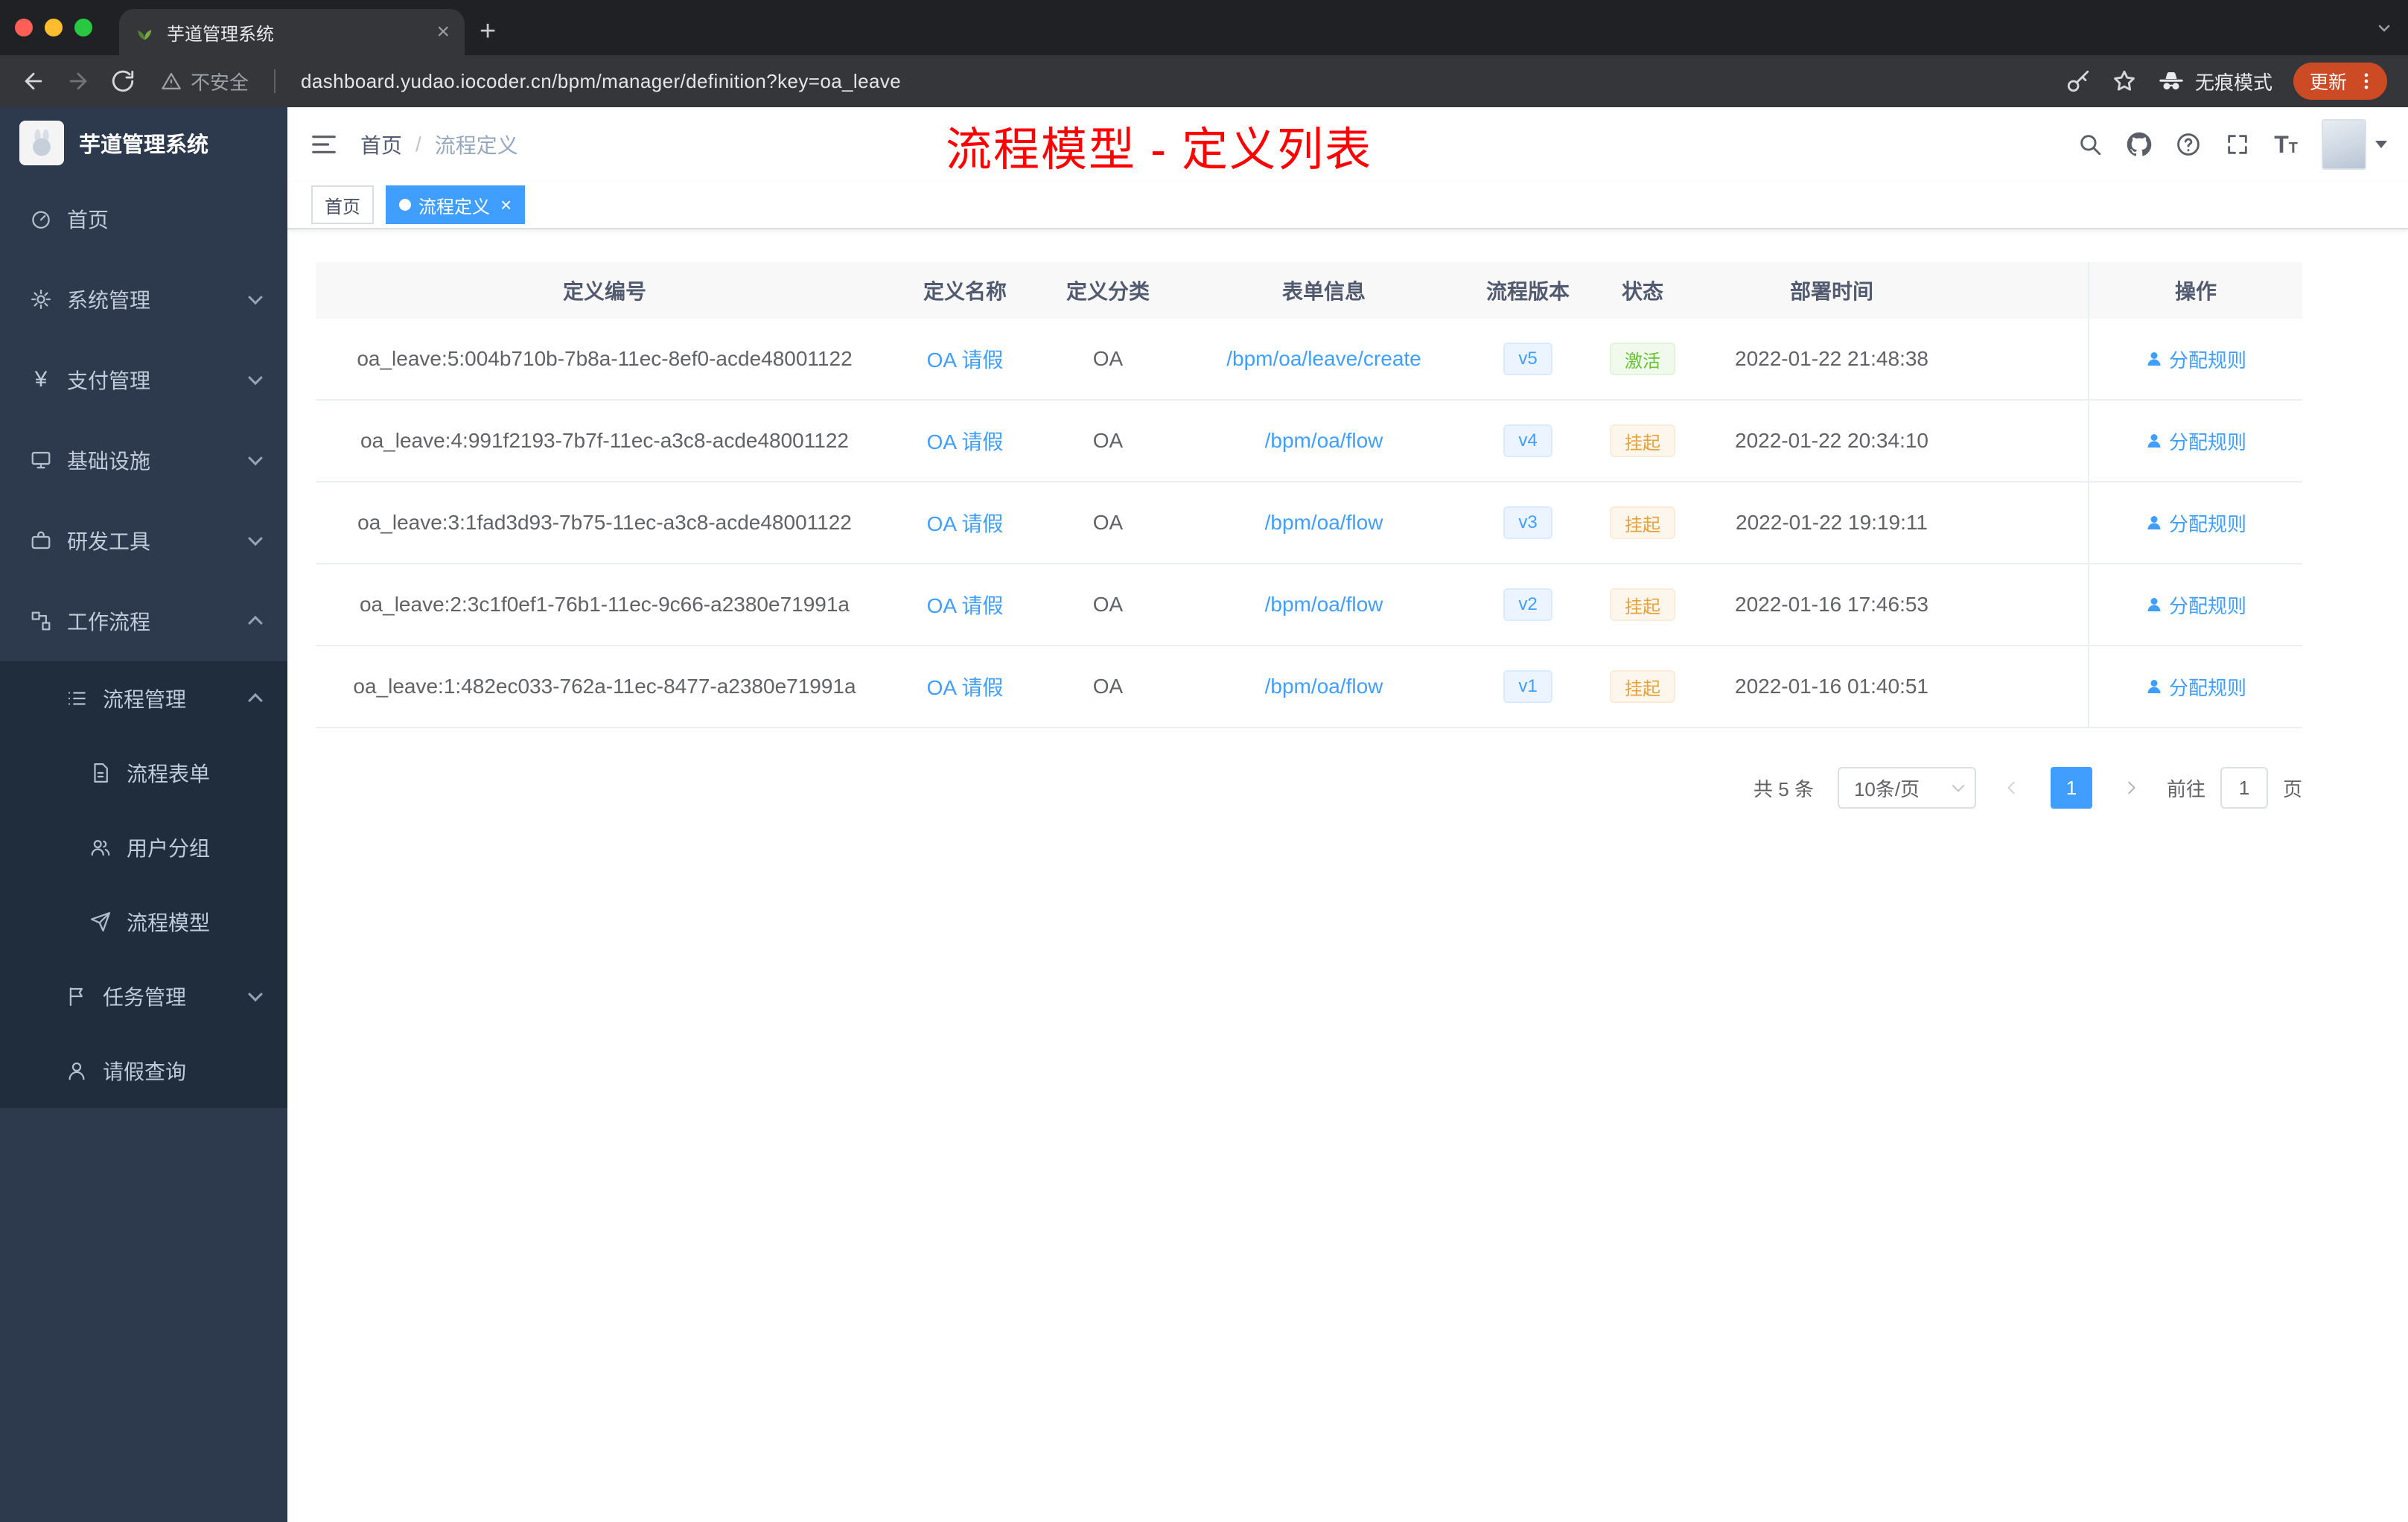  I want to click on site-security-chip: 不安全, so click(205, 81).